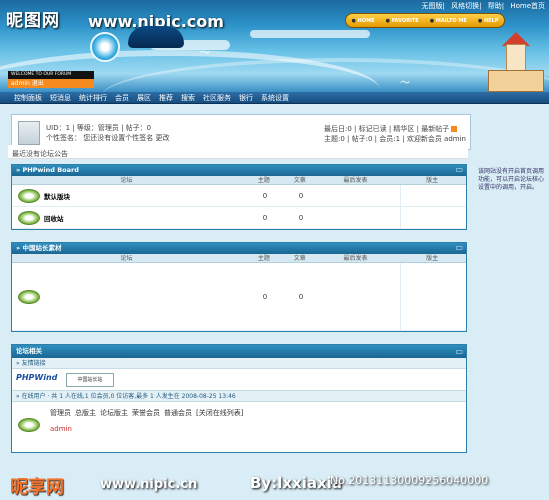 This screenshot has height=500, width=549. What do you see at coordinates (60, 413) in the screenshot?
I see `legend-admin: 管理员` at bounding box center [60, 413].